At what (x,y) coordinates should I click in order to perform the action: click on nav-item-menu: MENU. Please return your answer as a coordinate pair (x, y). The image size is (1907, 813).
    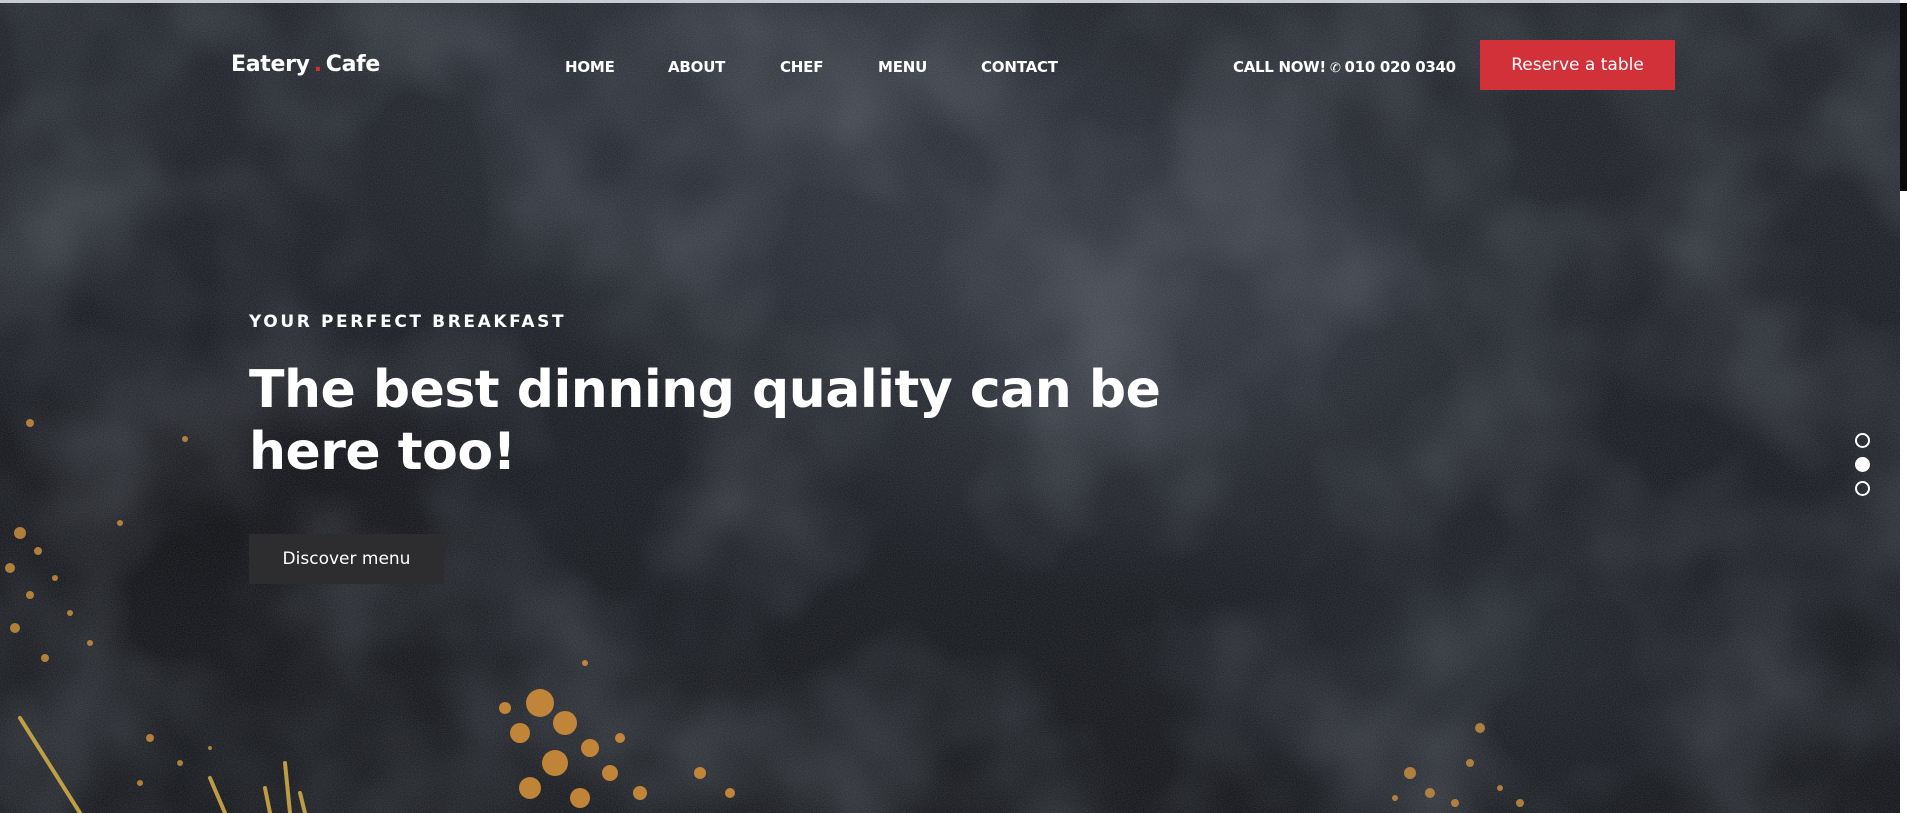
    Looking at the image, I should click on (902, 67).